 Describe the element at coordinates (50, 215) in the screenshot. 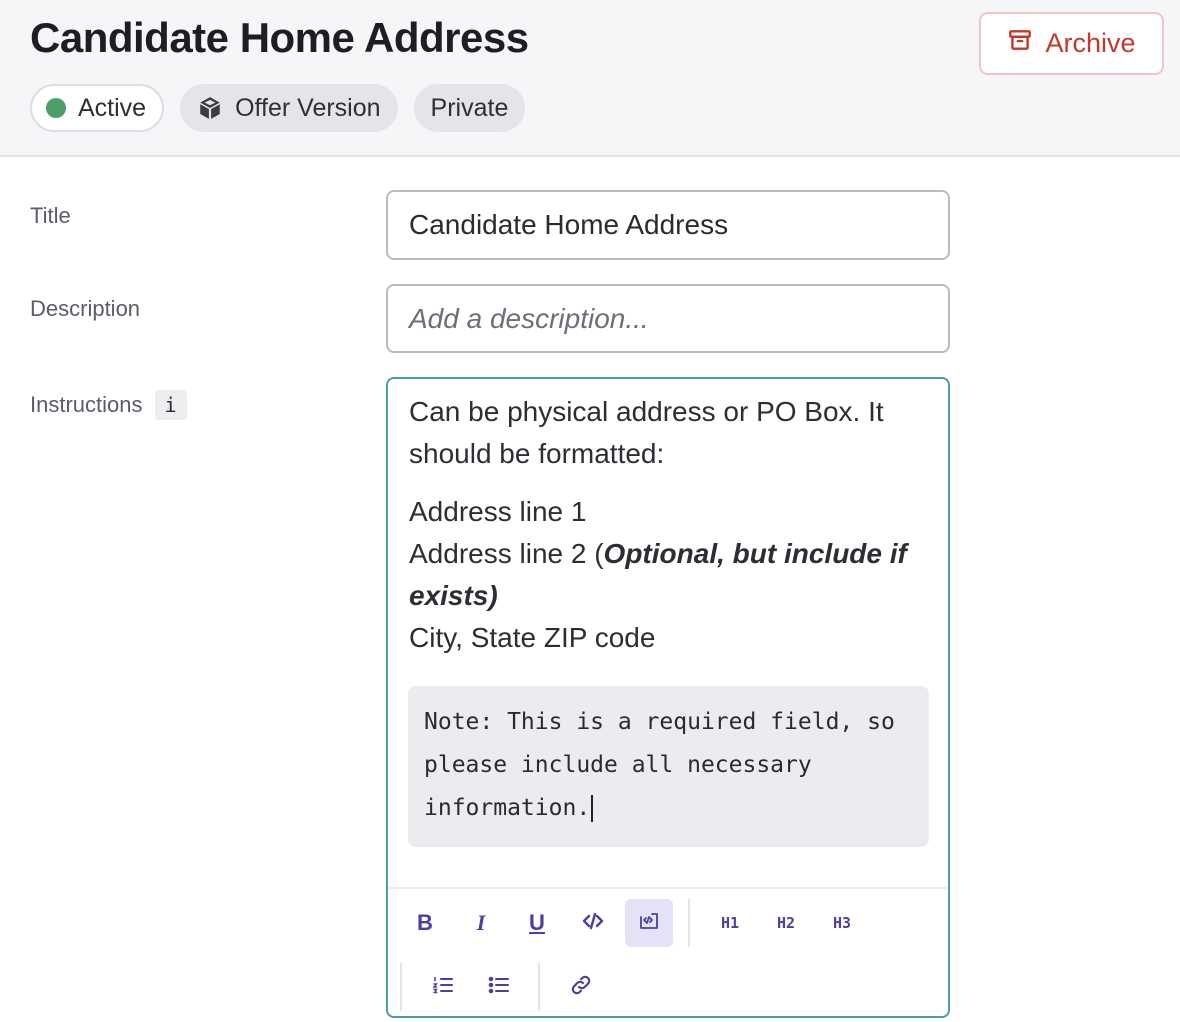

I see `title-label: Title` at that location.